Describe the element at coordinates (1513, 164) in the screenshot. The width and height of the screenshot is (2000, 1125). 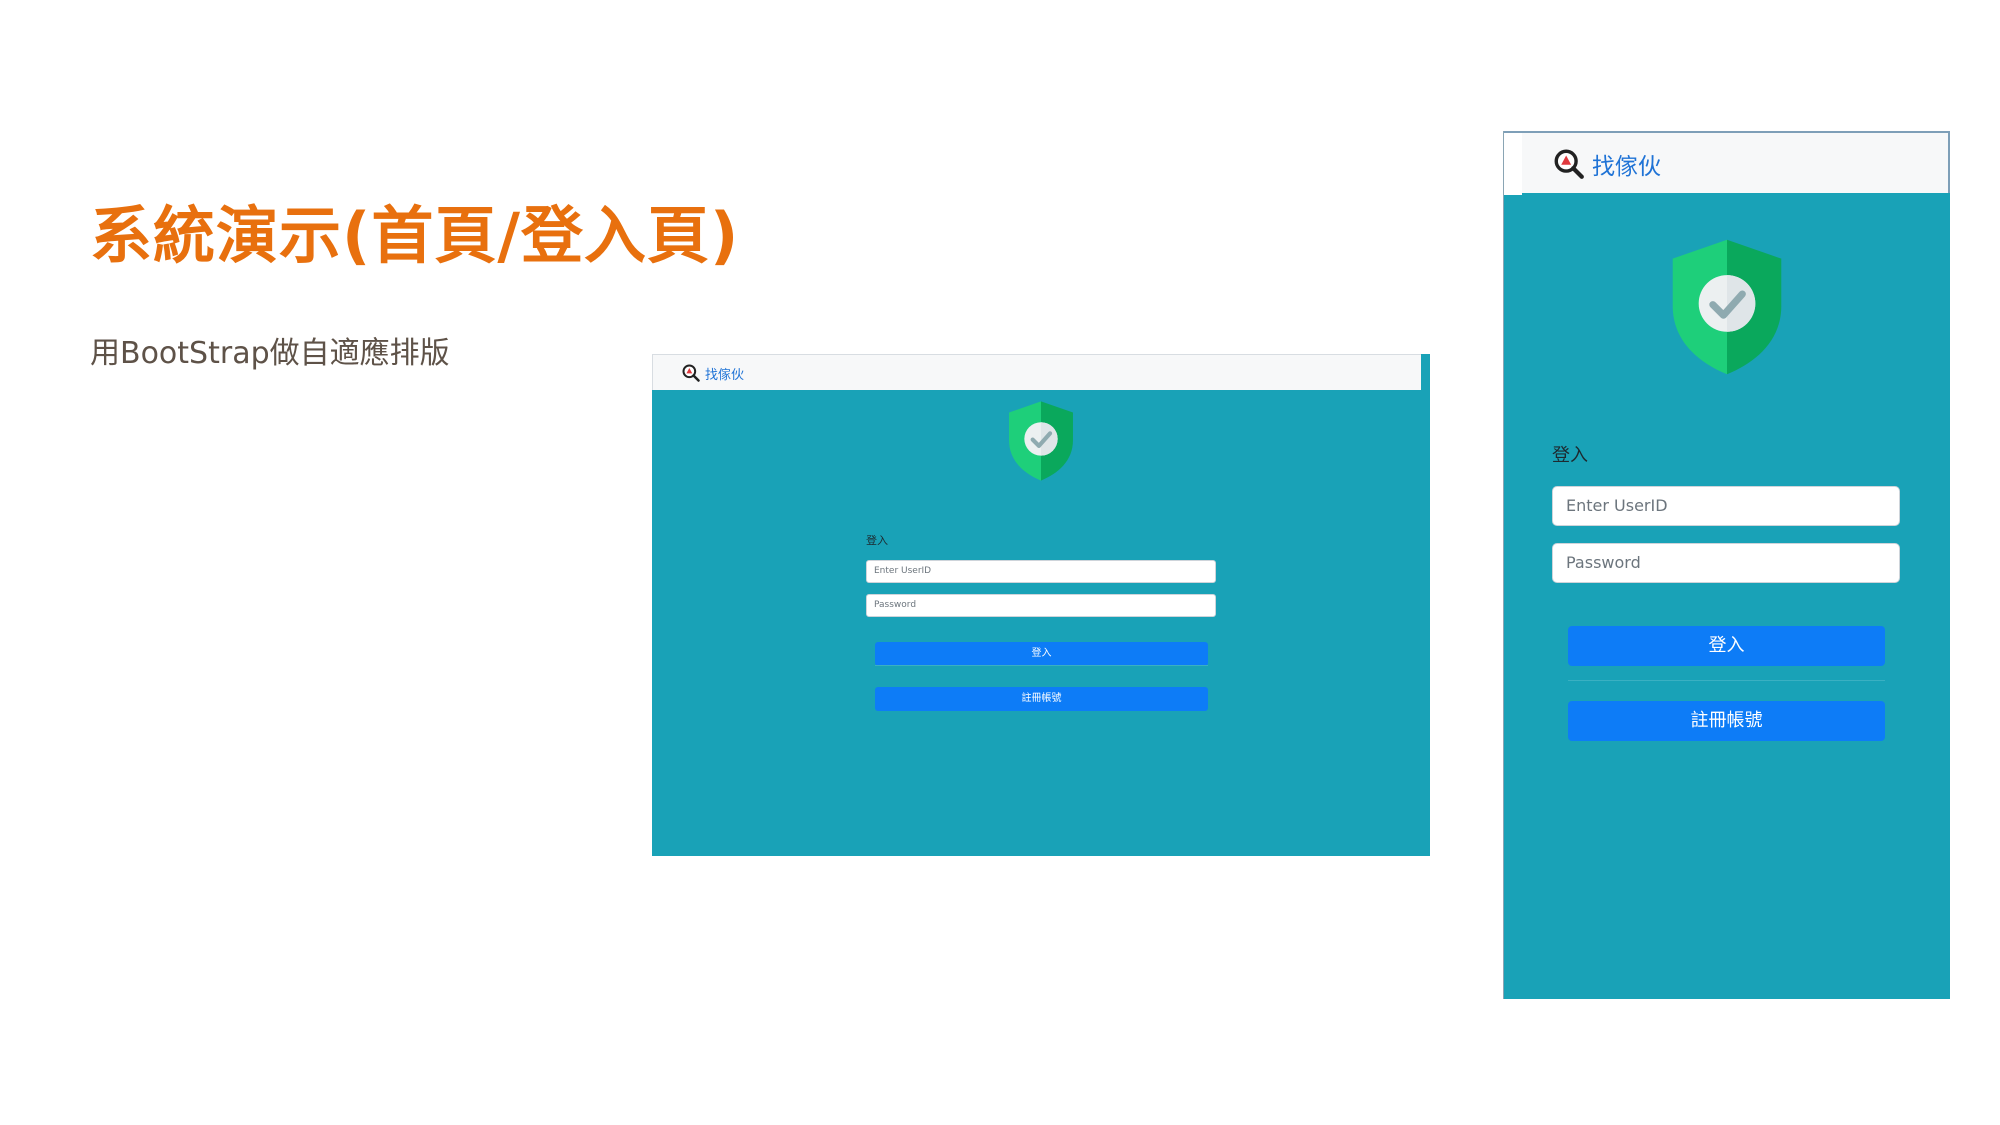
I see `navbar-edge` at that location.